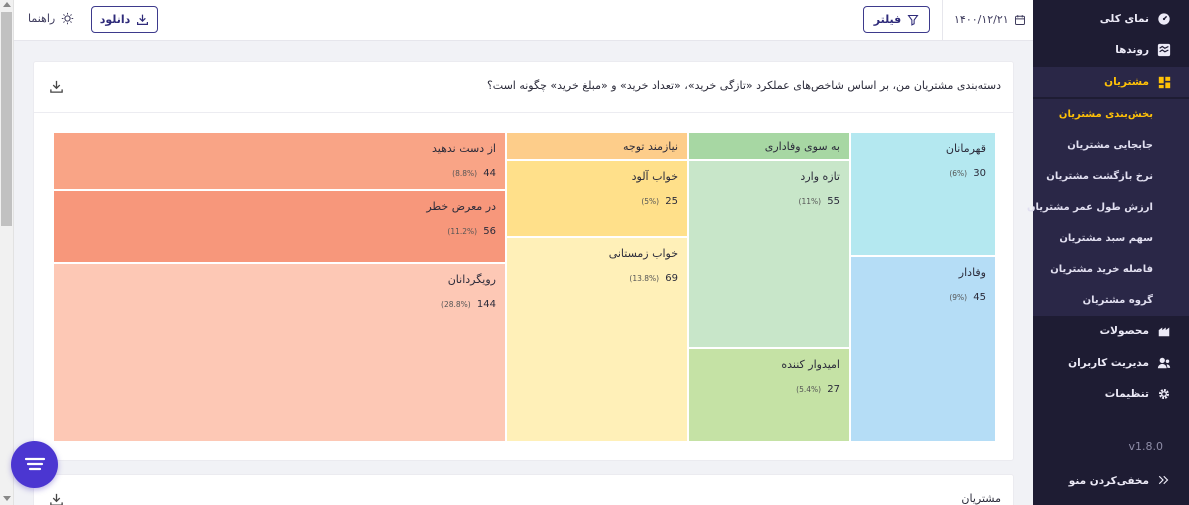  What do you see at coordinates (654, 176) in the screenshot?
I see `cell-label: خواب آلود` at bounding box center [654, 176].